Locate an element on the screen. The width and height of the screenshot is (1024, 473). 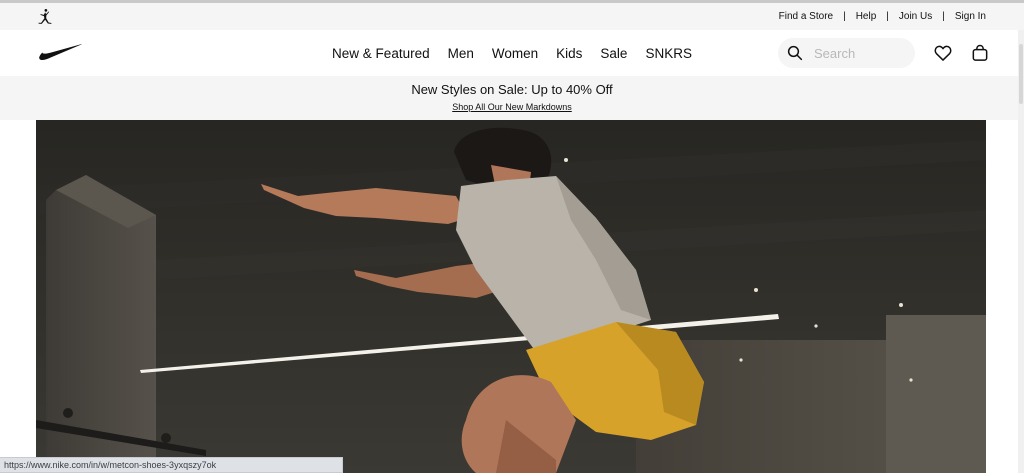
join-us-link: Join Us is located at coordinates (915, 16).